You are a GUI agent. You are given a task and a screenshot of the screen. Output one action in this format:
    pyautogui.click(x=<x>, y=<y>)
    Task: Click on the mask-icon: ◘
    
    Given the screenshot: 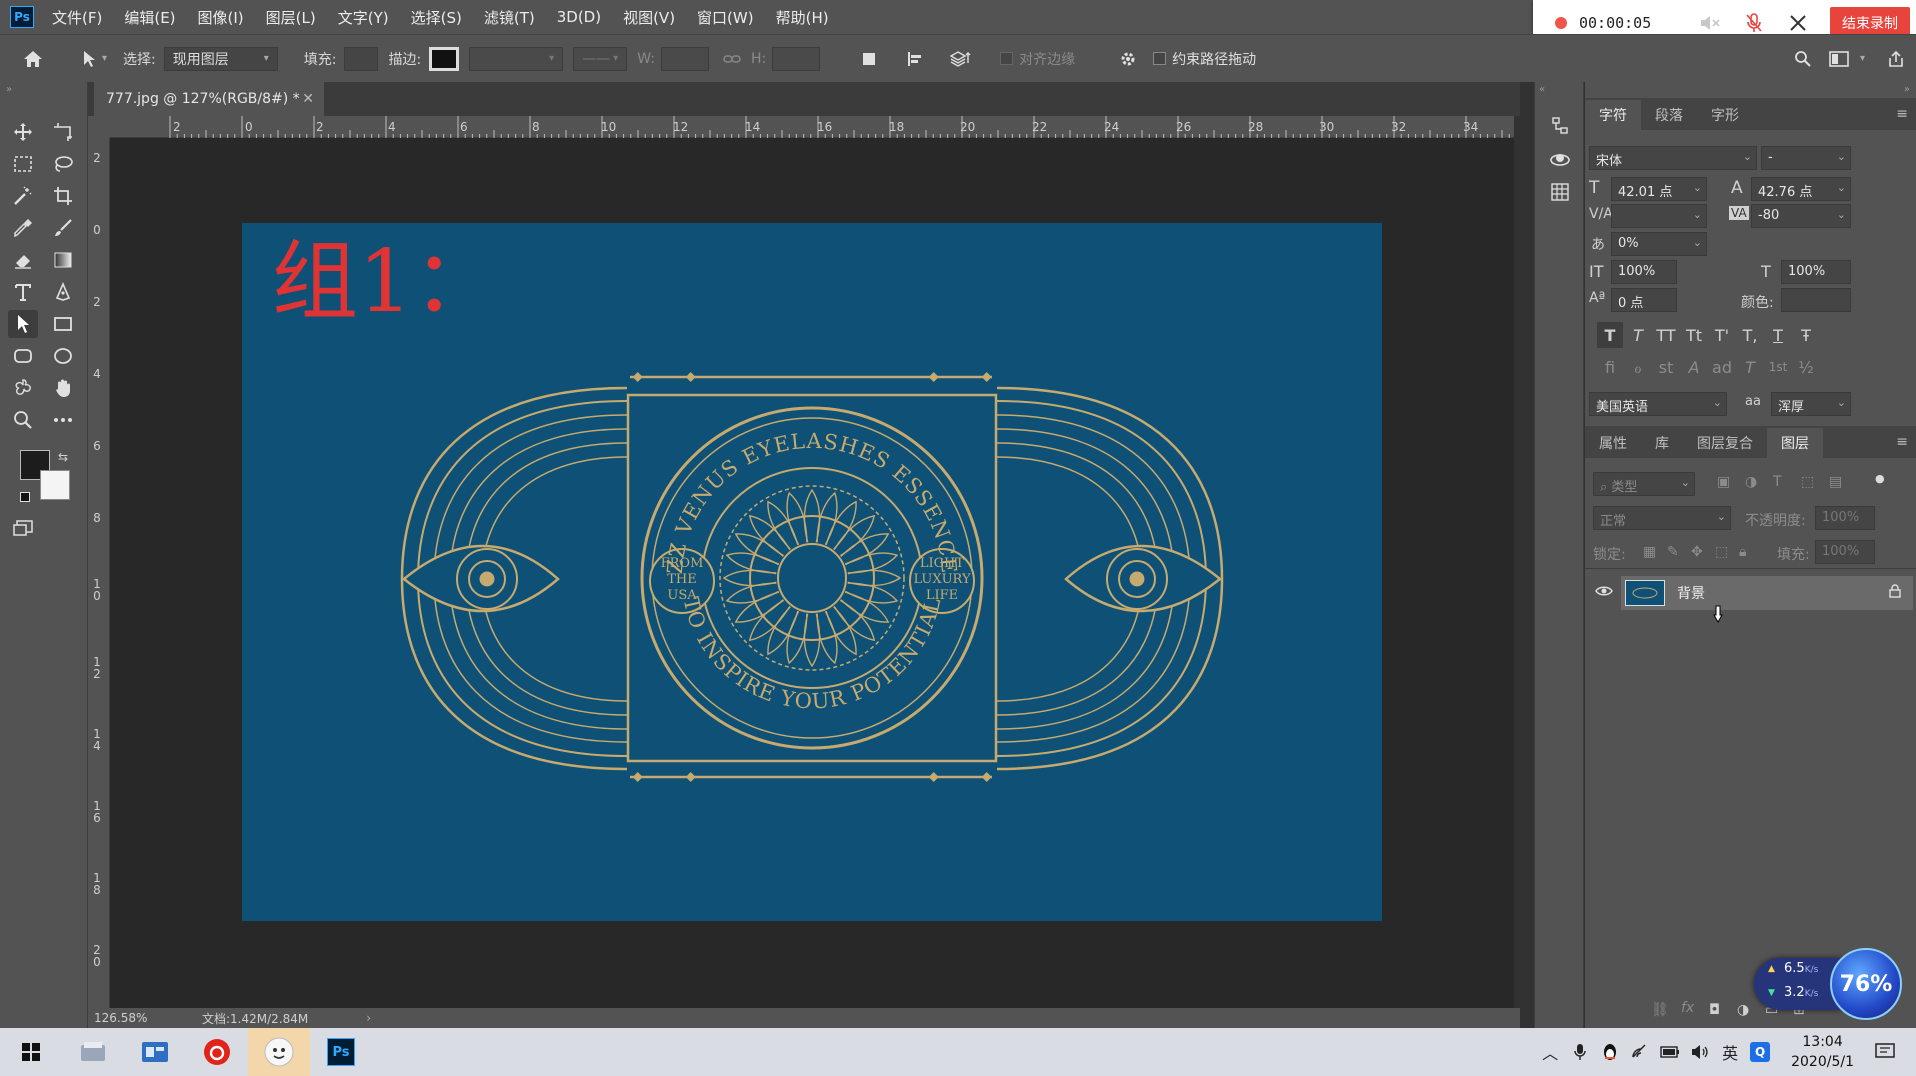 What is the action you would take?
    pyautogui.click(x=1714, y=1010)
    